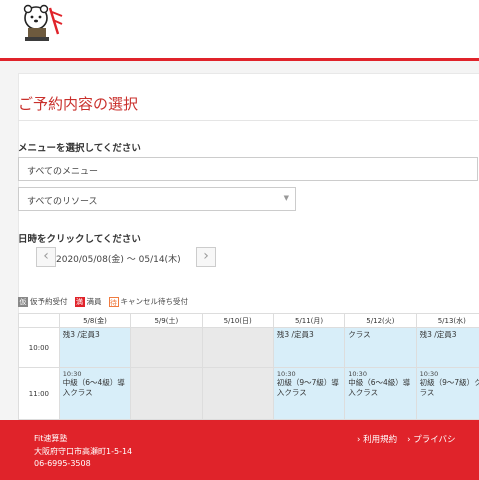 This screenshot has height=480, width=479. Describe the element at coordinates (94, 301) in the screenshot. I see `legend-label: 満員` at that location.